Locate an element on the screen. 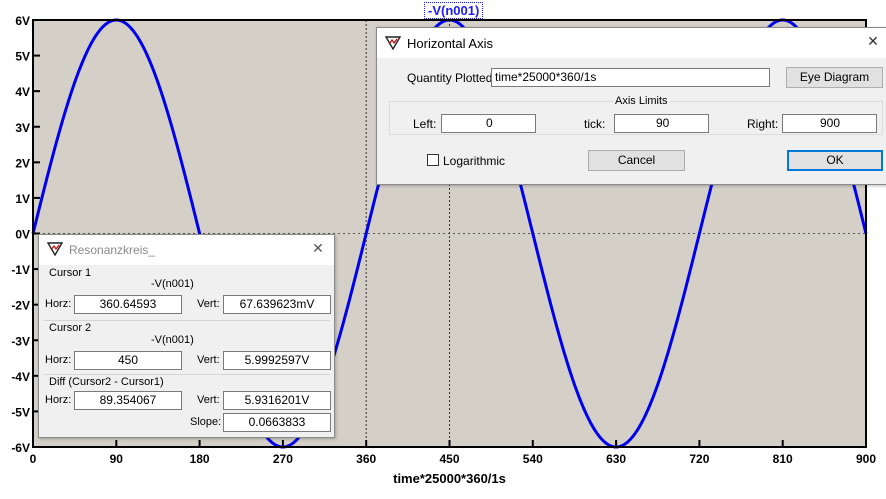  trace-title: -V(n001) is located at coordinates (454, 10).